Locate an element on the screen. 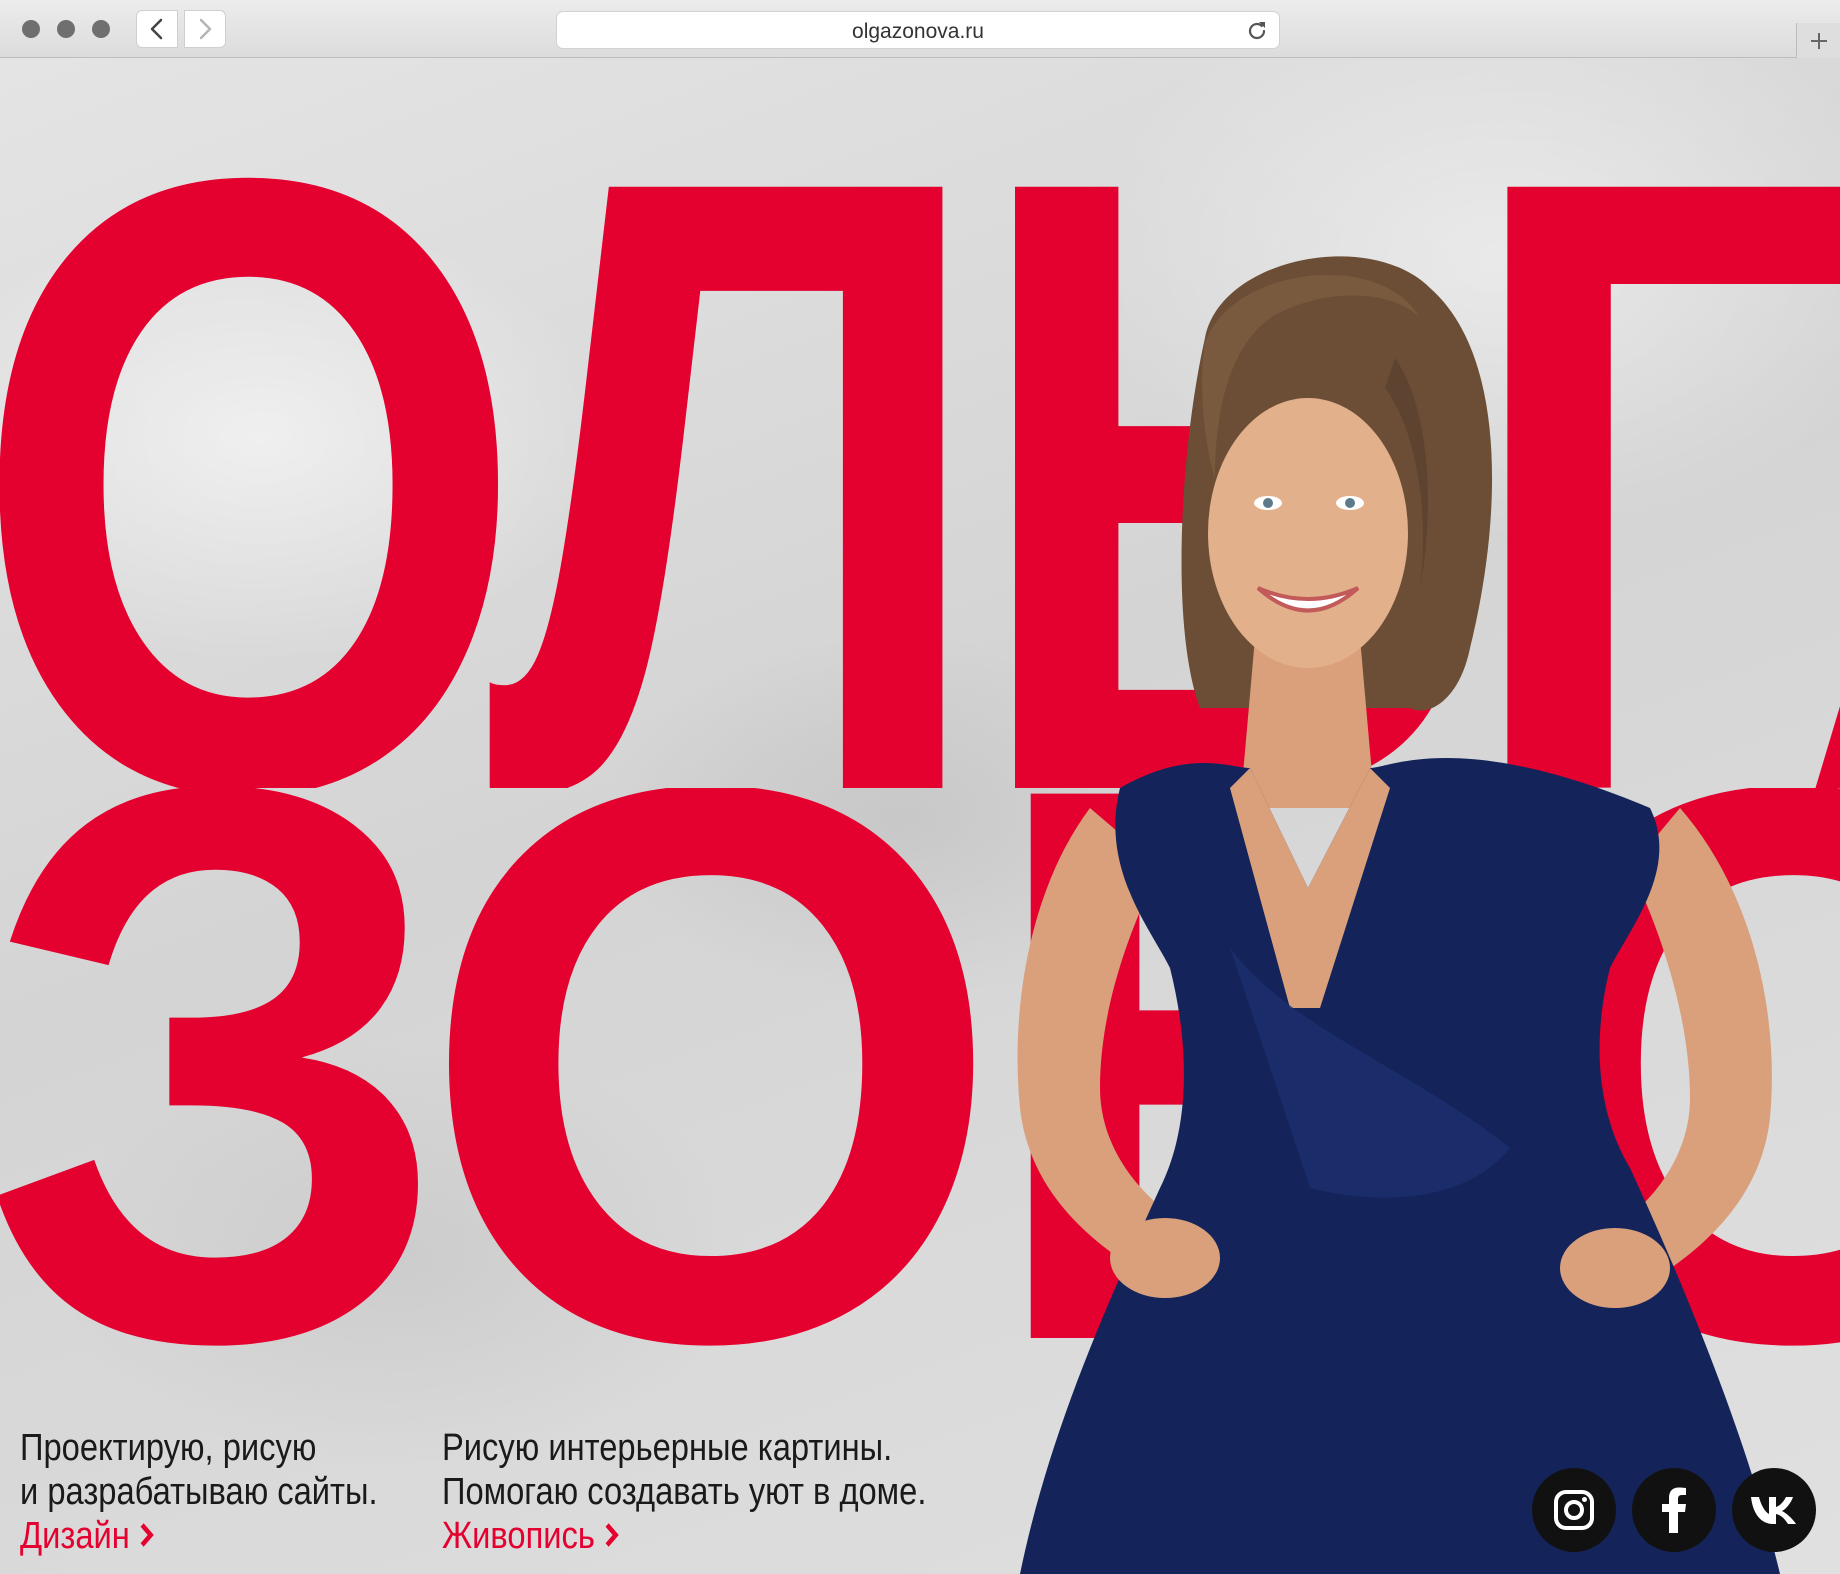  back-button is located at coordinates (157, 29).